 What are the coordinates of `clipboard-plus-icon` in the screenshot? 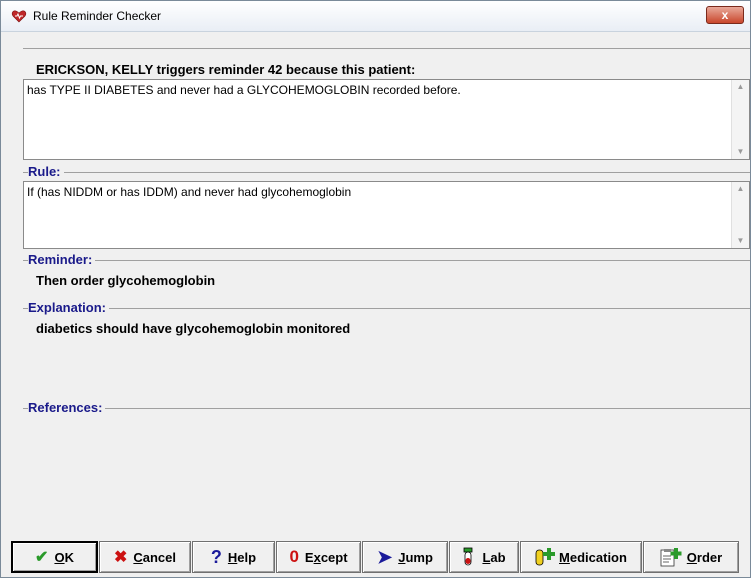 It's located at (671, 557).